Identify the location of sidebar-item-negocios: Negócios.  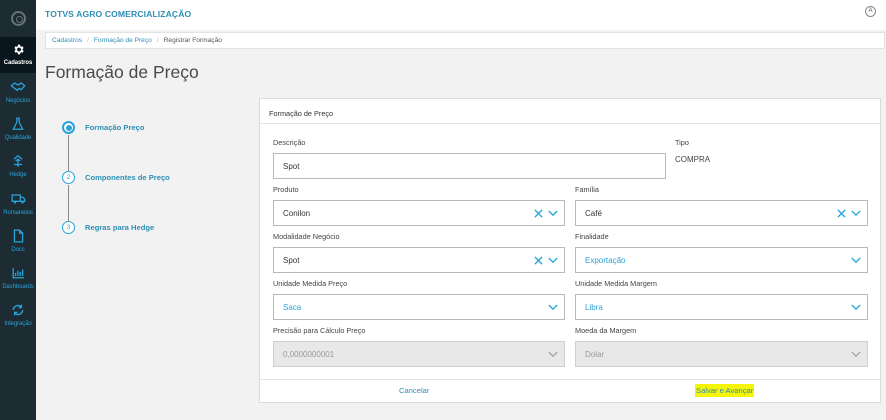
(18, 93).